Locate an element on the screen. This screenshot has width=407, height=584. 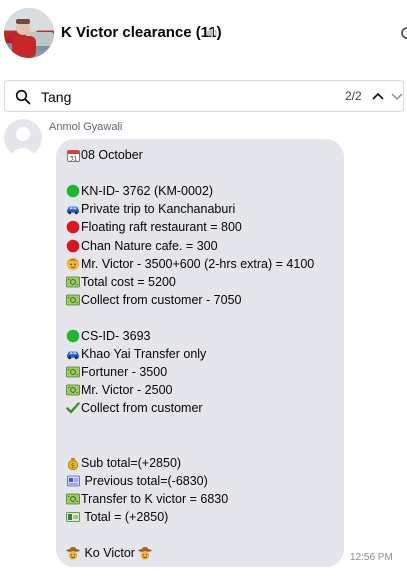
message-line-text: Mr. Victor - 2500 is located at coordinates (127, 390).